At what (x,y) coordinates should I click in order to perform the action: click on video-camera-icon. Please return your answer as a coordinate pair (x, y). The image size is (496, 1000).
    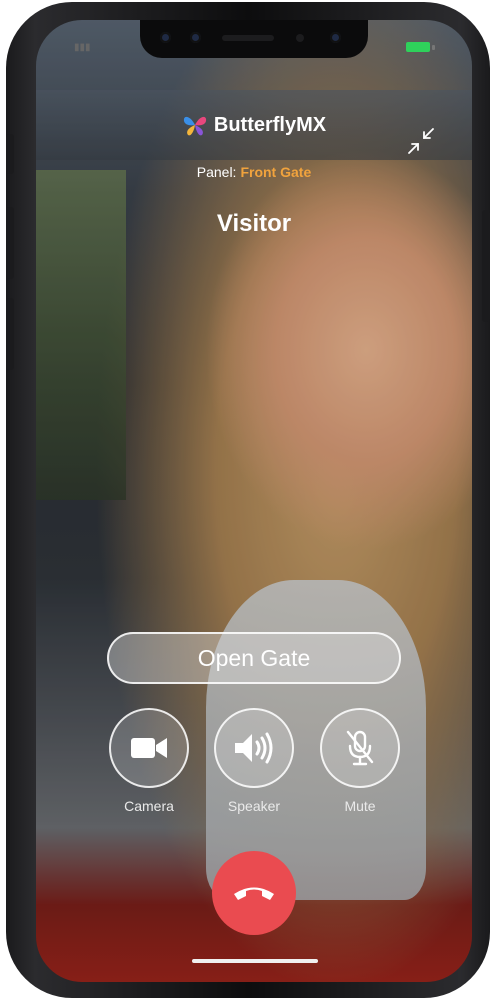
    Looking at the image, I should click on (149, 748).